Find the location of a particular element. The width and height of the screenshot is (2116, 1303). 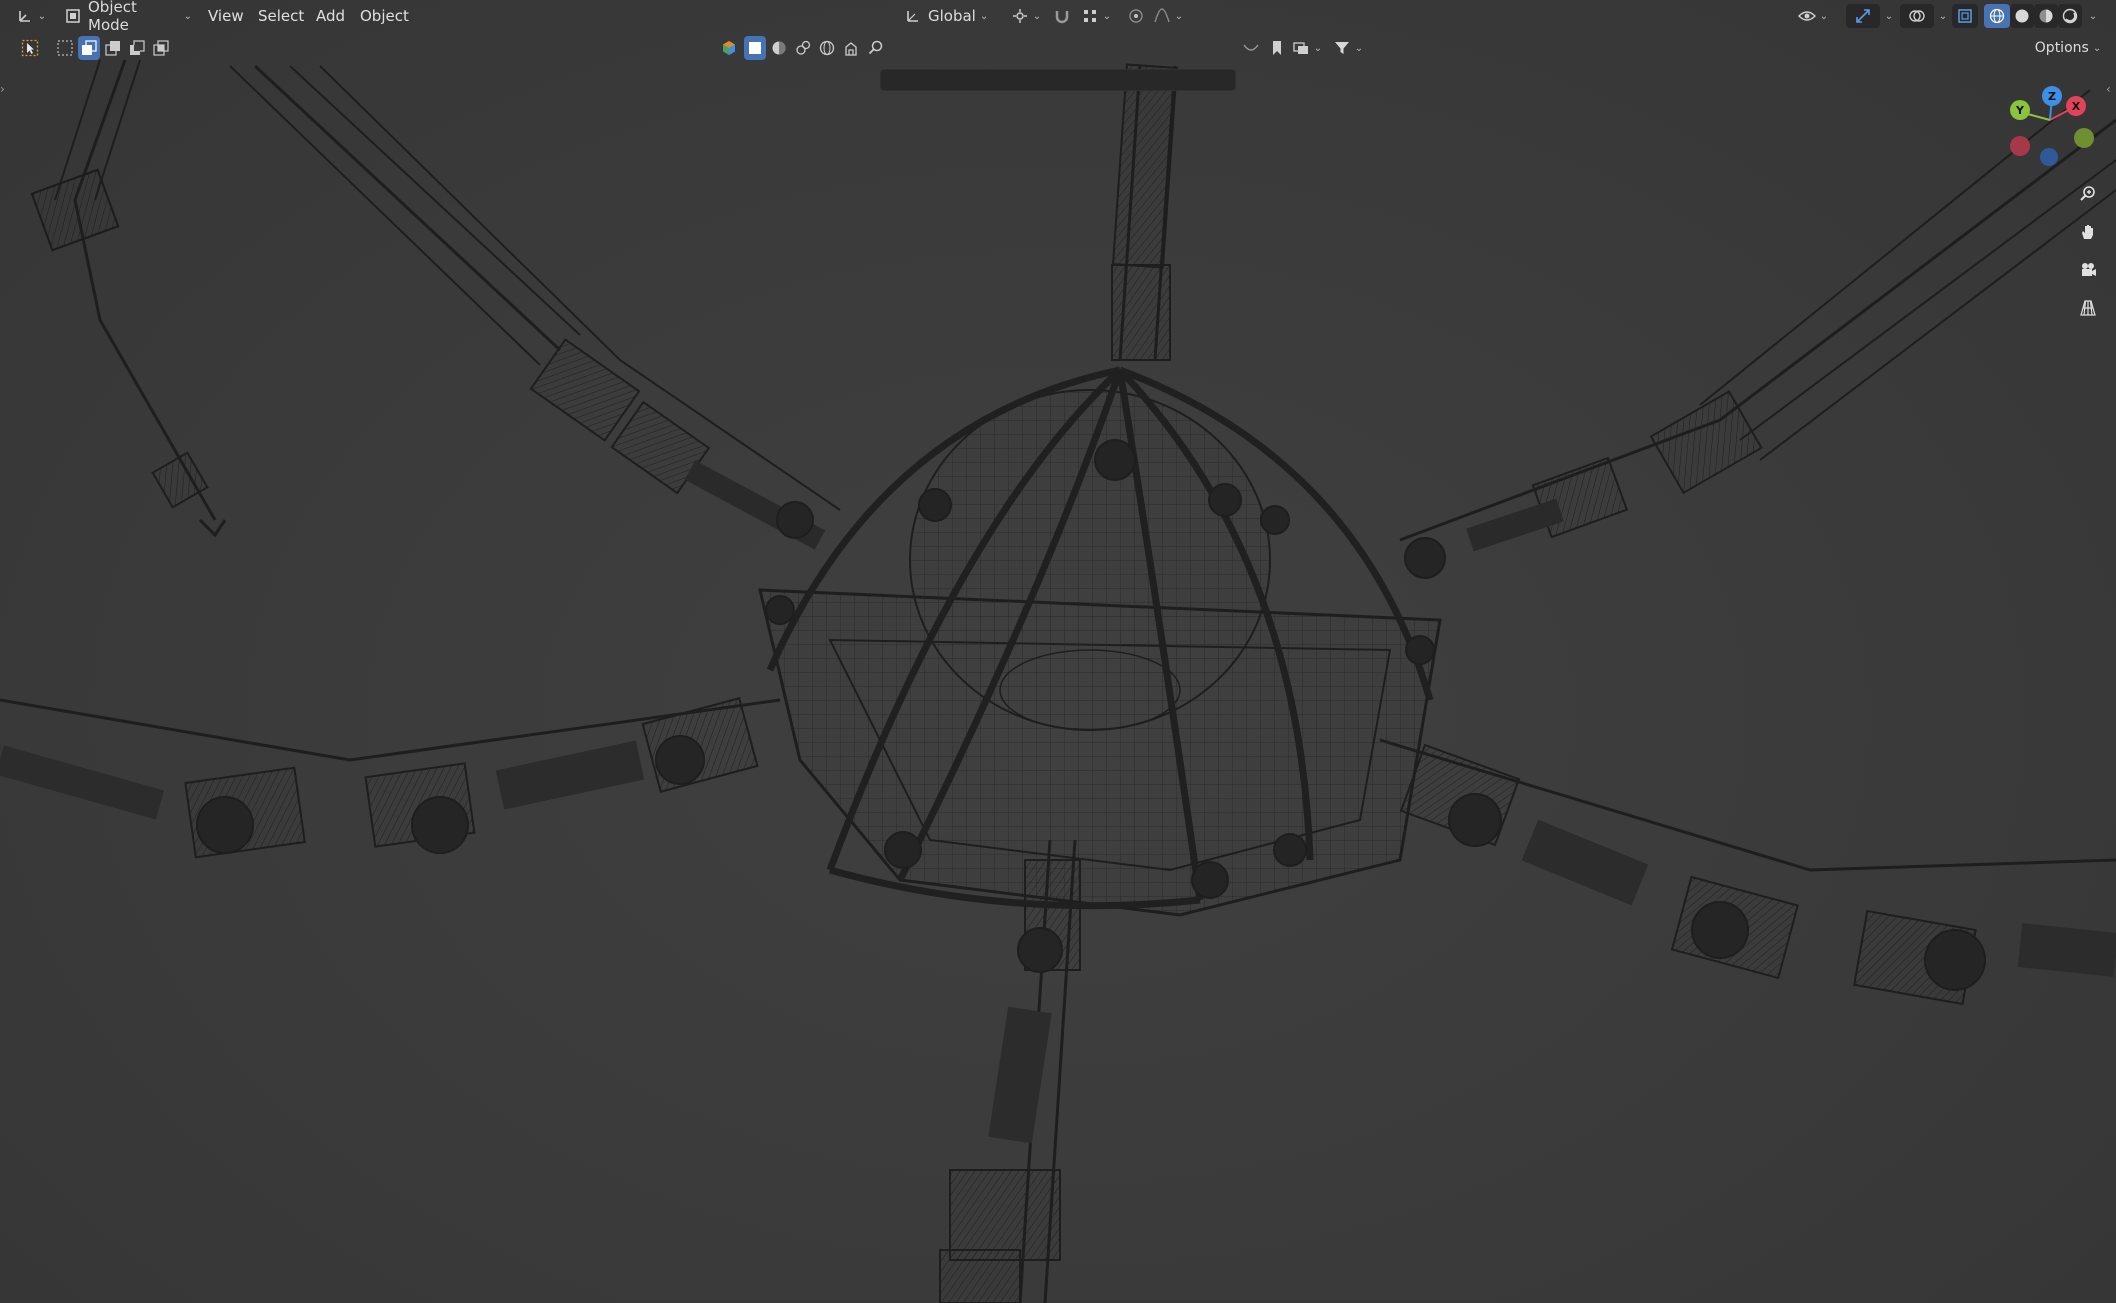

shading-dropdown: ⌄ is located at coordinates (2093, 16).